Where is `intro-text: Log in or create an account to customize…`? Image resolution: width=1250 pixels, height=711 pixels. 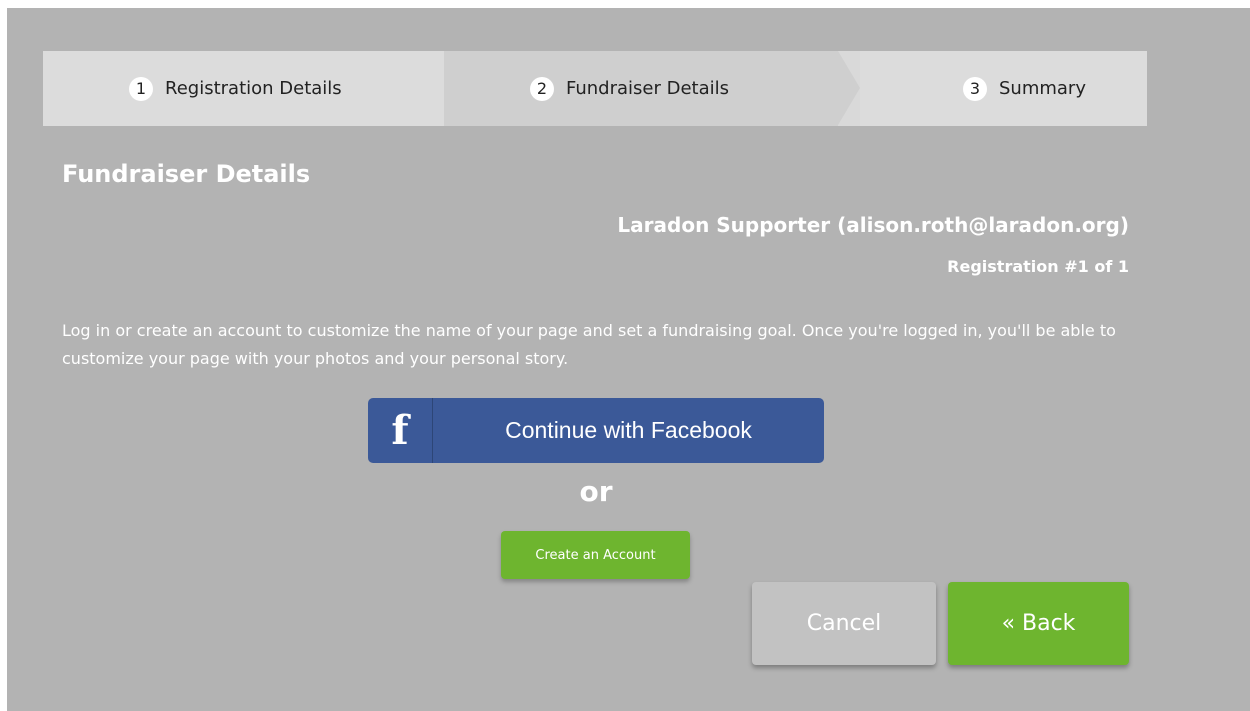 intro-text: Log in or create an account to customize… is located at coordinates (589, 344).